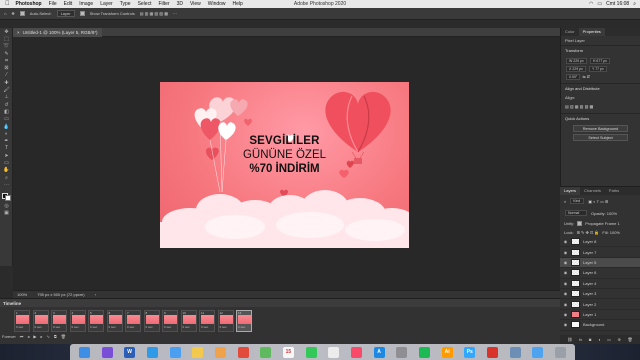  I want to click on play-icon: ▶, so click(34, 336).